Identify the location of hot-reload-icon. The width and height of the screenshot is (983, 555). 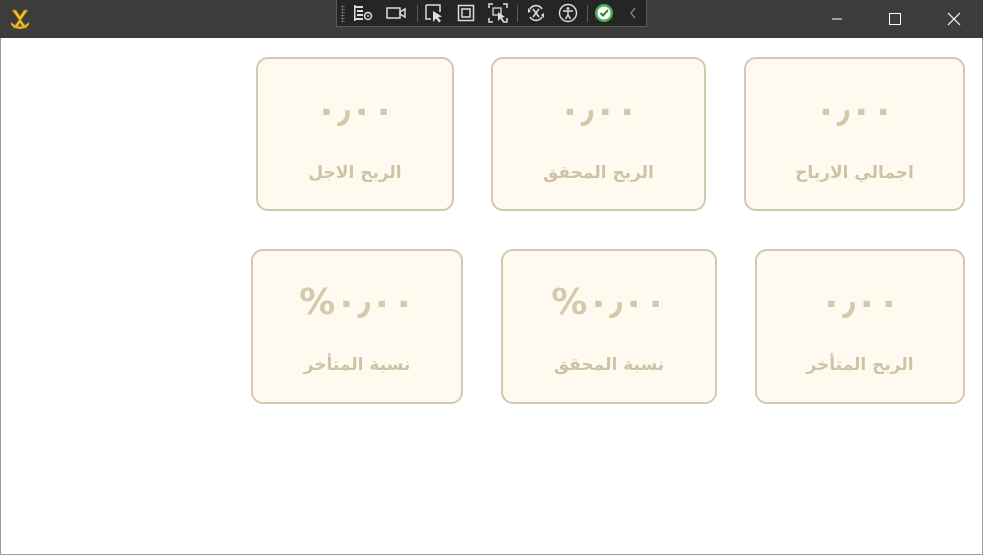
(536, 13).